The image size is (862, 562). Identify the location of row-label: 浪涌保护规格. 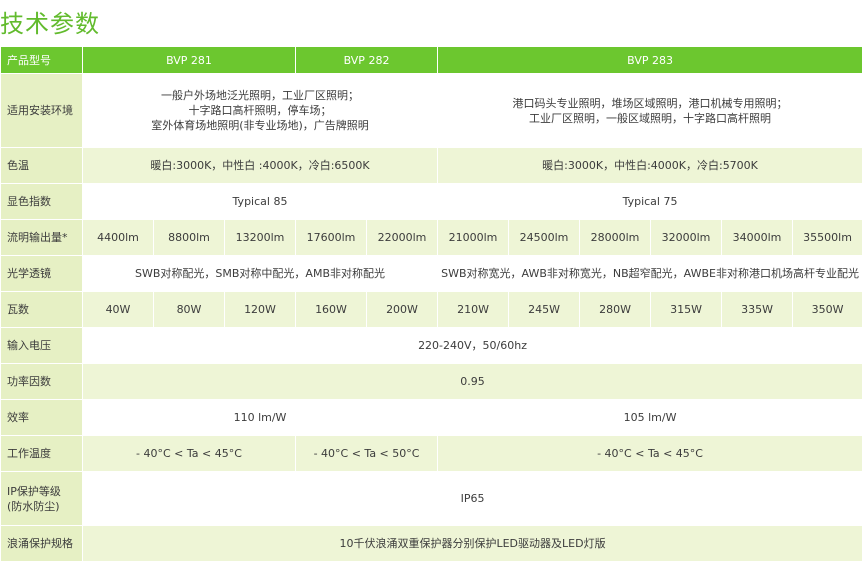
(42, 544).